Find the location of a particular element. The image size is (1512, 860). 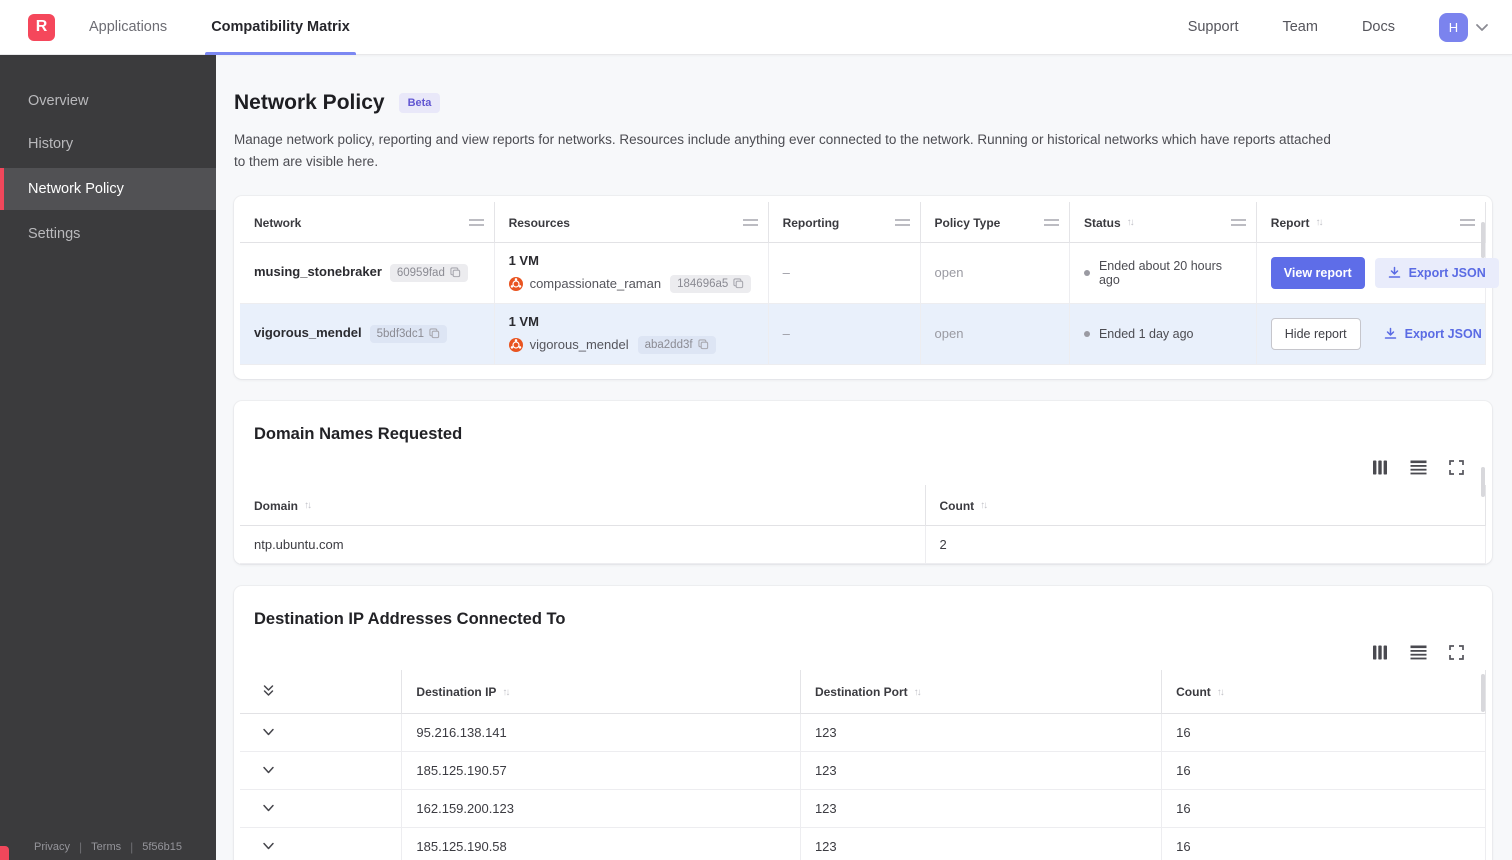

nav-link-support: Support is located at coordinates (1213, 27).